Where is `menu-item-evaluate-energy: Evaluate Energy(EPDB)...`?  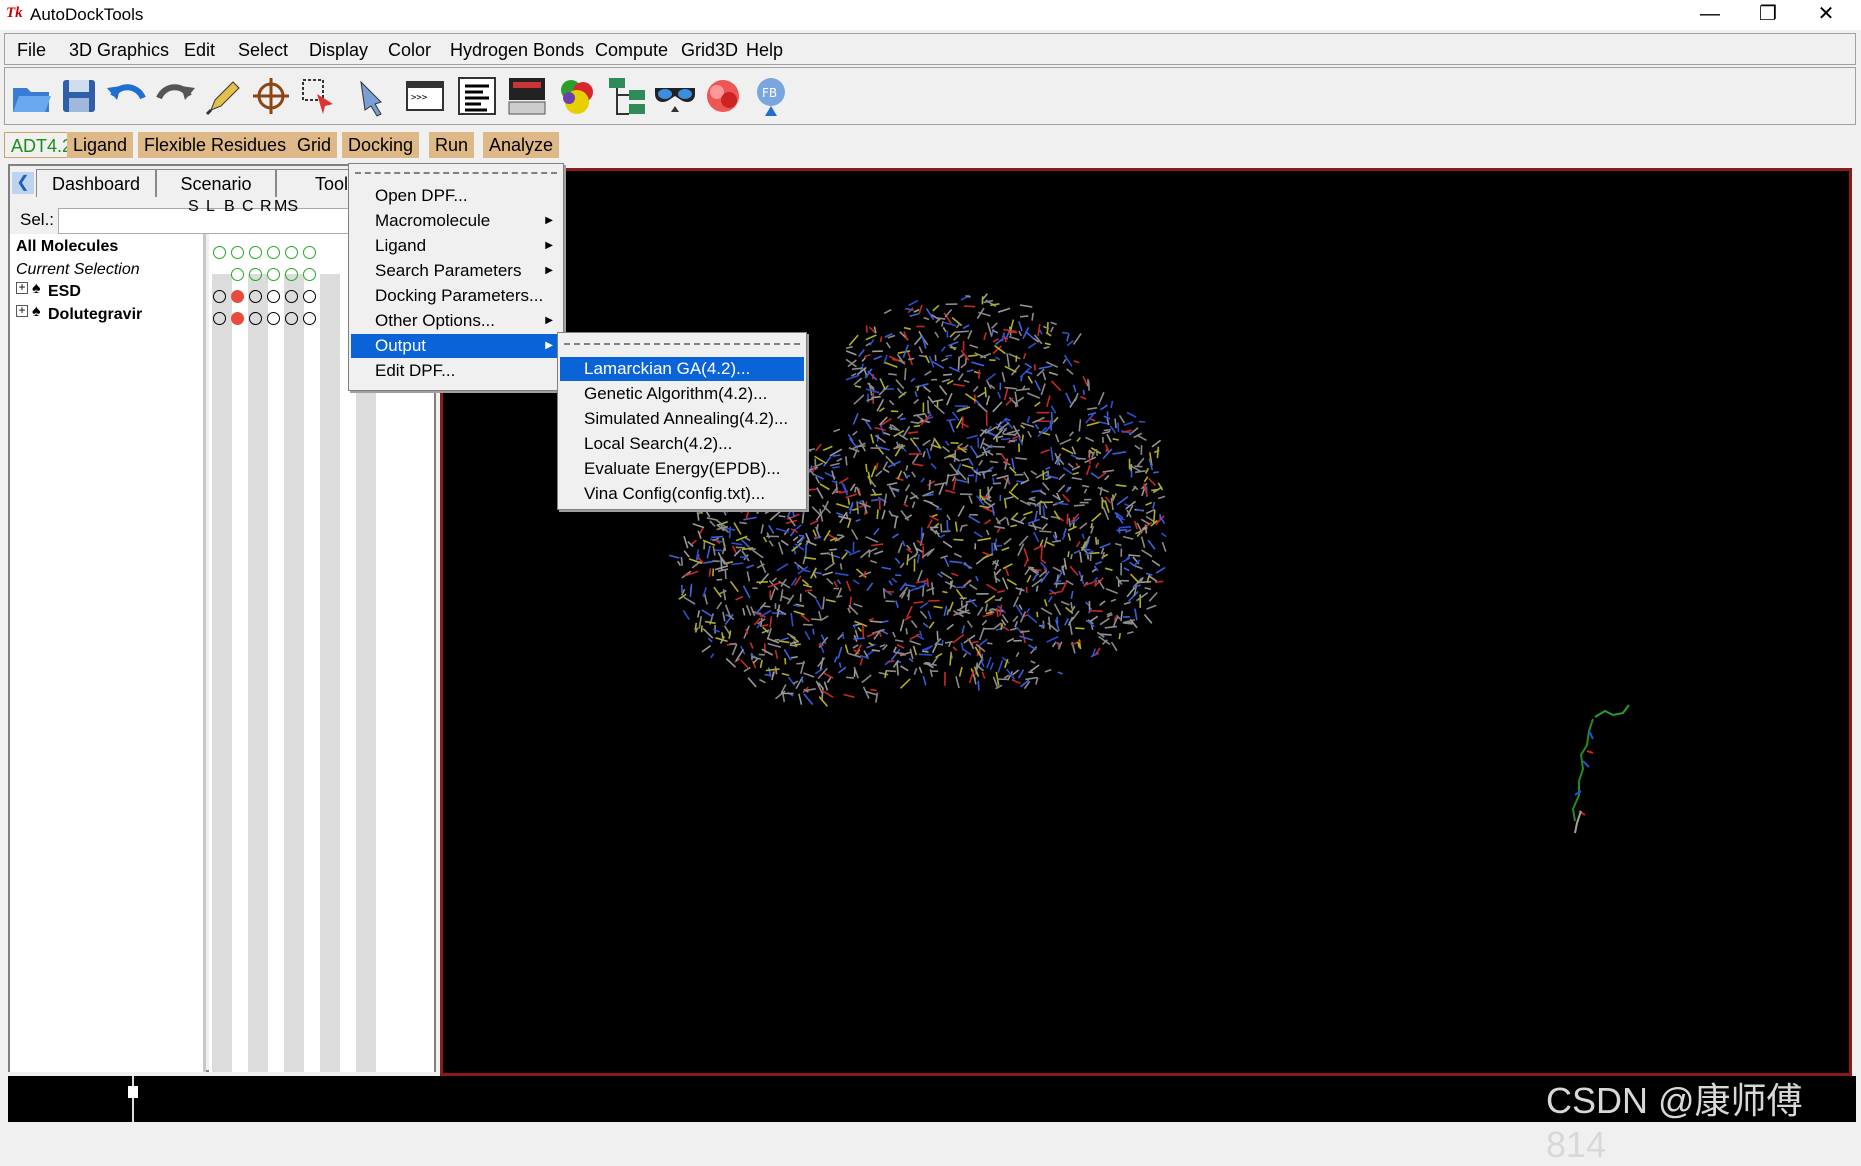
menu-item-evaluate-energy: Evaluate Energy(EPDB)... is located at coordinates (682, 469).